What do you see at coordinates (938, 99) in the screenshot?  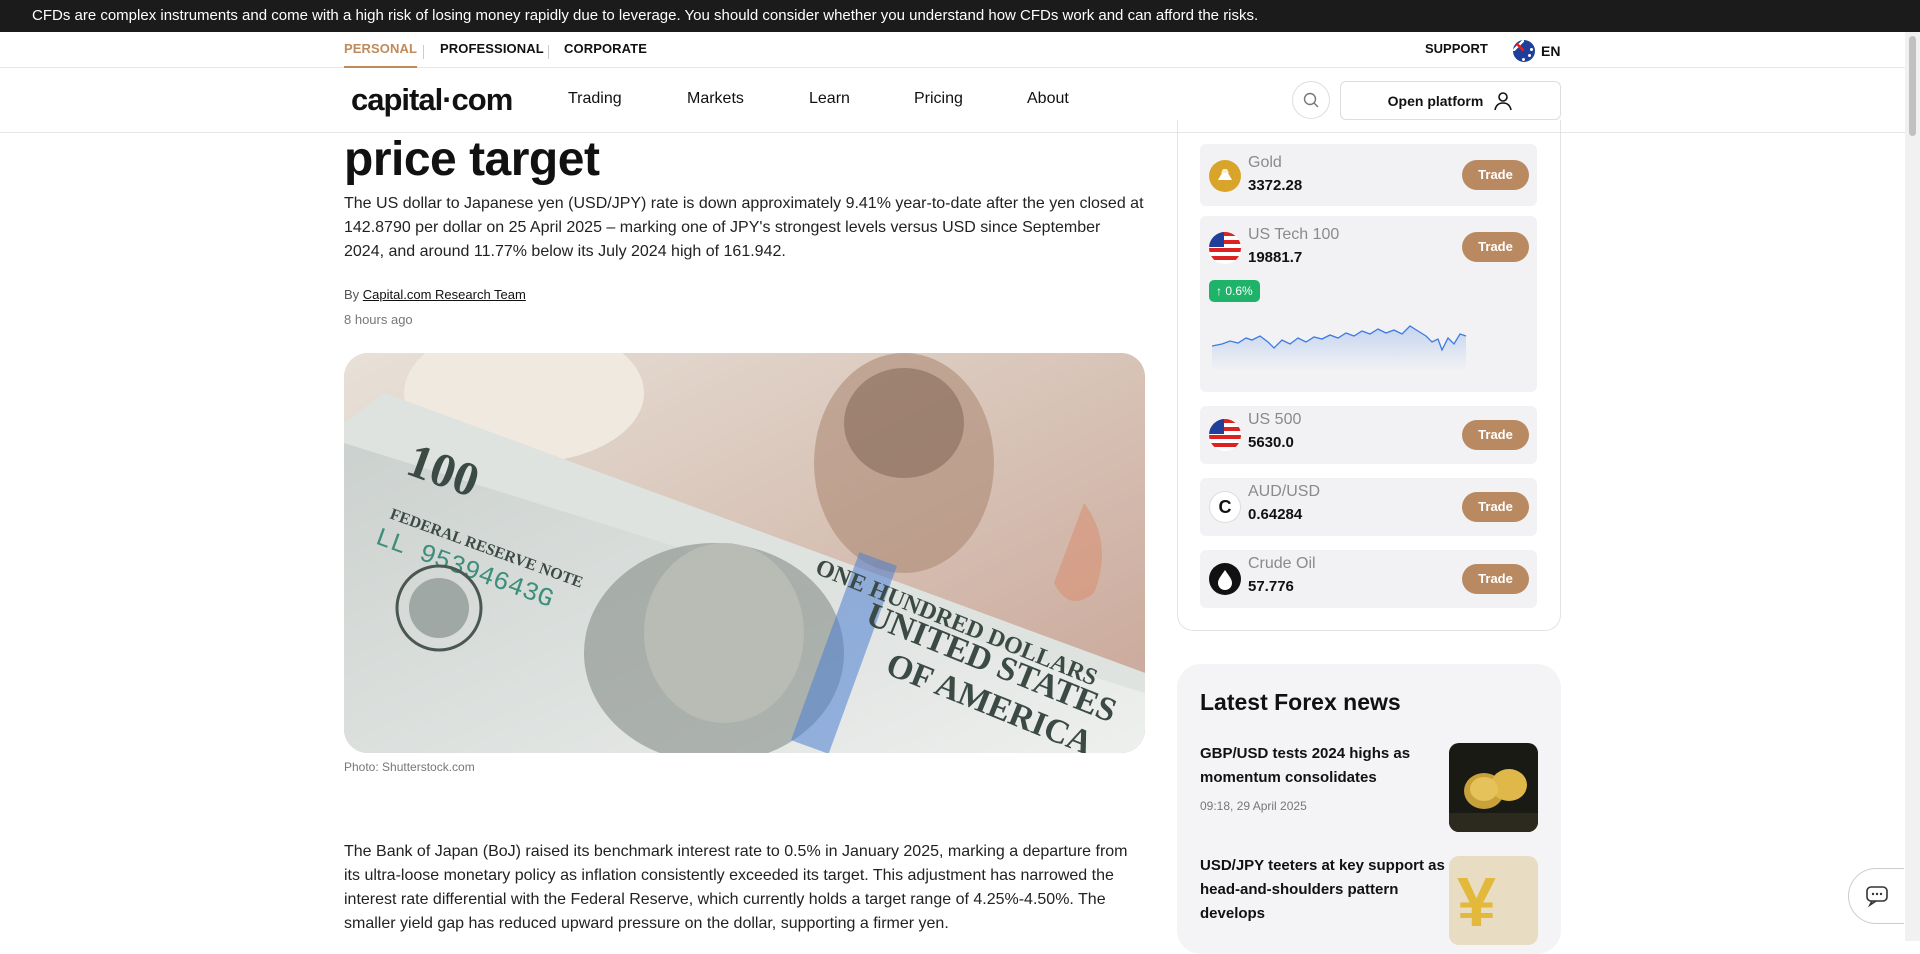 I see `nav-pricing: Pricing` at bounding box center [938, 99].